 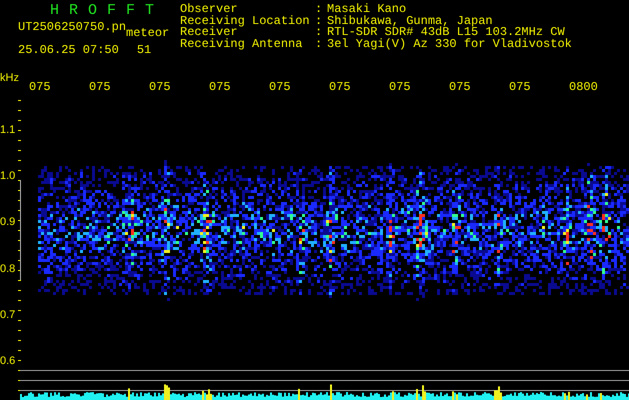 What do you see at coordinates (209, 32) in the screenshot?
I see `info-label: Receiver` at bounding box center [209, 32].